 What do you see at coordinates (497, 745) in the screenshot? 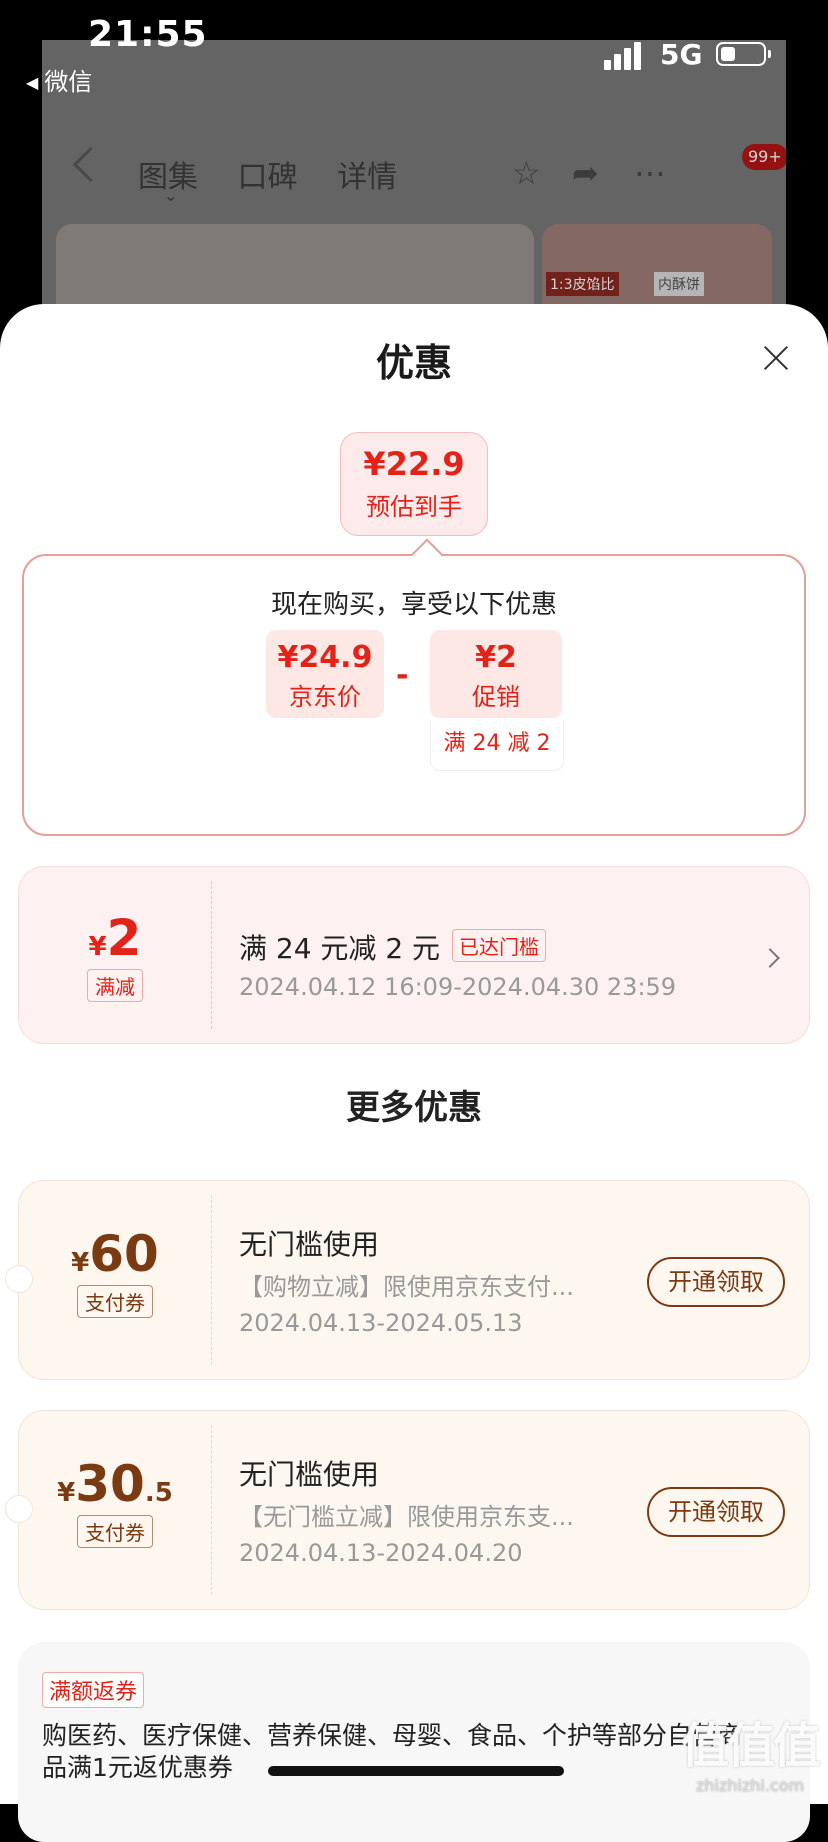
I see `promo-rule: 满 24 减 2` at bounding box center [497, 745].